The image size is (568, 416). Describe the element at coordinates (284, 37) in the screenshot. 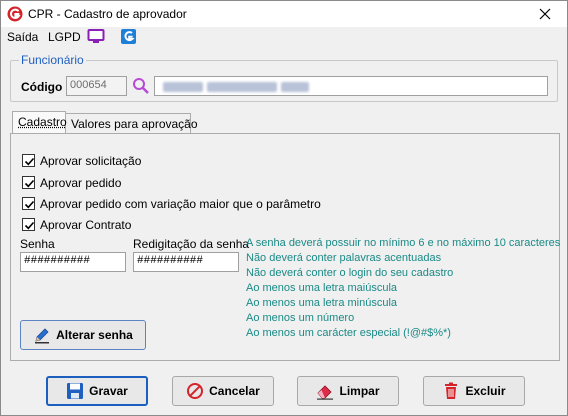

I see `menu-bar: Saída LGPD` at that location.